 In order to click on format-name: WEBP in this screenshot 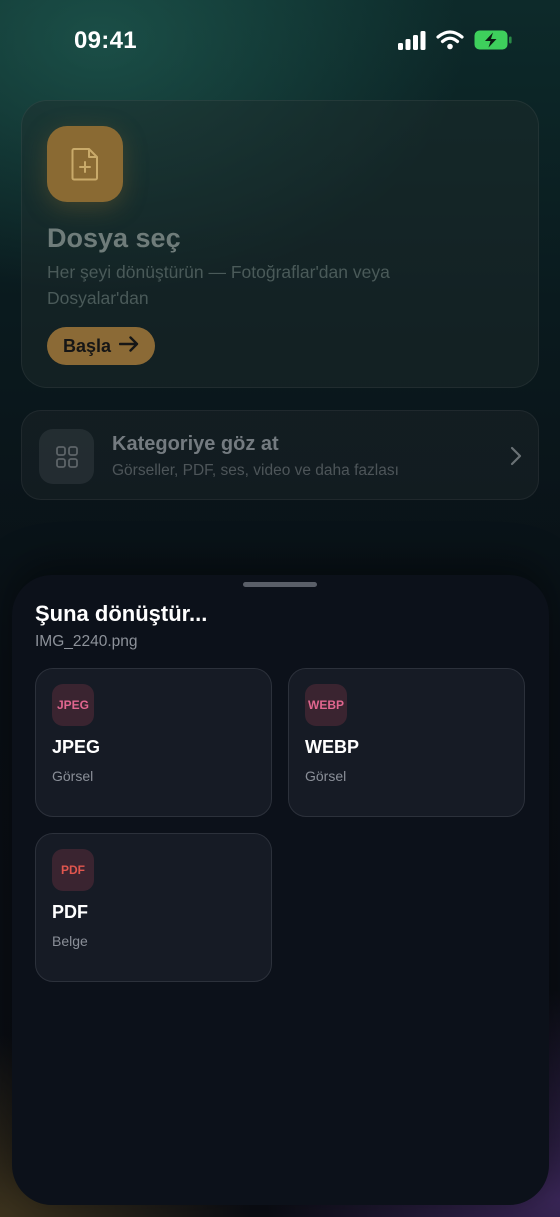, I will do `click(332, 747)`.